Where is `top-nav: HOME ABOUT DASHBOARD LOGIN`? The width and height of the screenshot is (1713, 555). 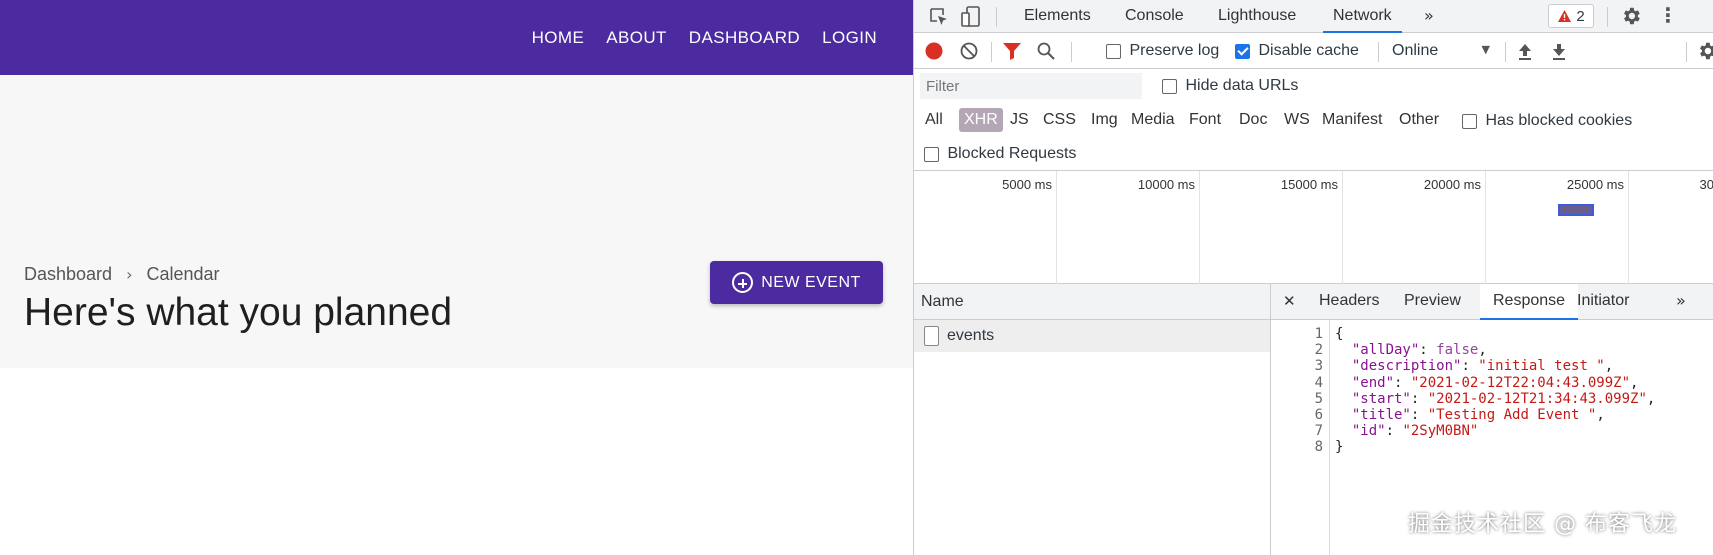
top-nav: HOME ABOUT DASHBOARD LOGIN is located at coordinates (704, 37).